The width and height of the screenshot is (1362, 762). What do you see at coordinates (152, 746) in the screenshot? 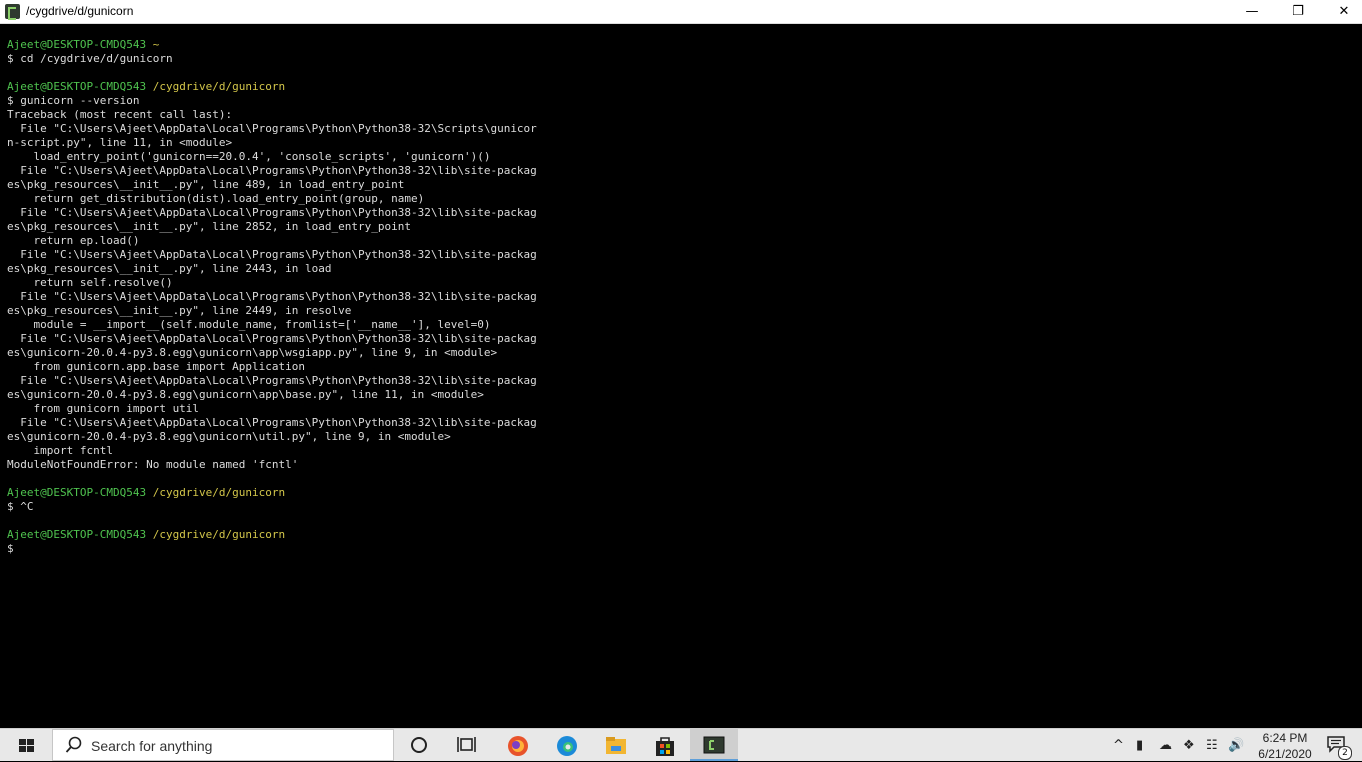
I see `search-placeholder: Search for anything` at bounding box center [152, 746].